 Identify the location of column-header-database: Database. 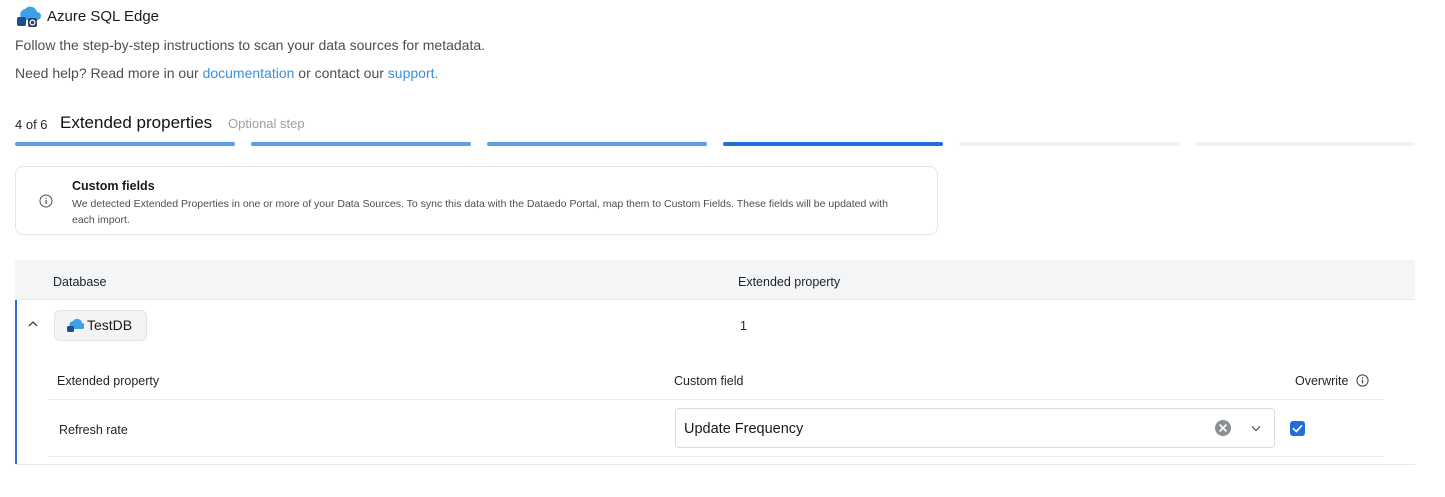
(80, 282).